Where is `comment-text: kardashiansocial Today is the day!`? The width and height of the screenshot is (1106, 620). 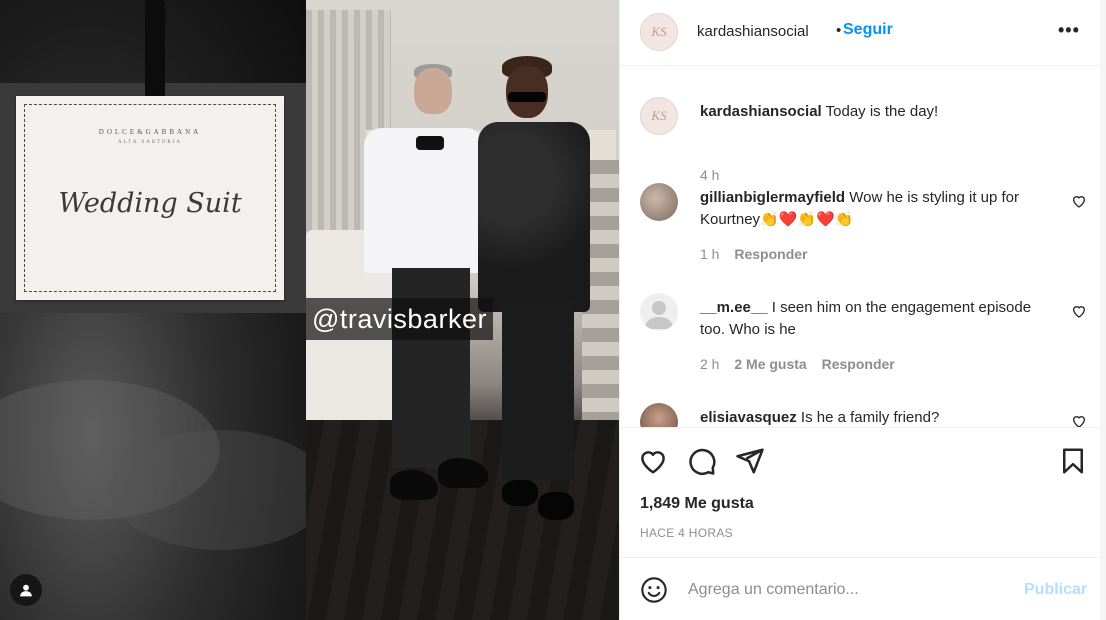 comment-text: kardashiansocial Today is the day! is located at coordinates (877, 112).